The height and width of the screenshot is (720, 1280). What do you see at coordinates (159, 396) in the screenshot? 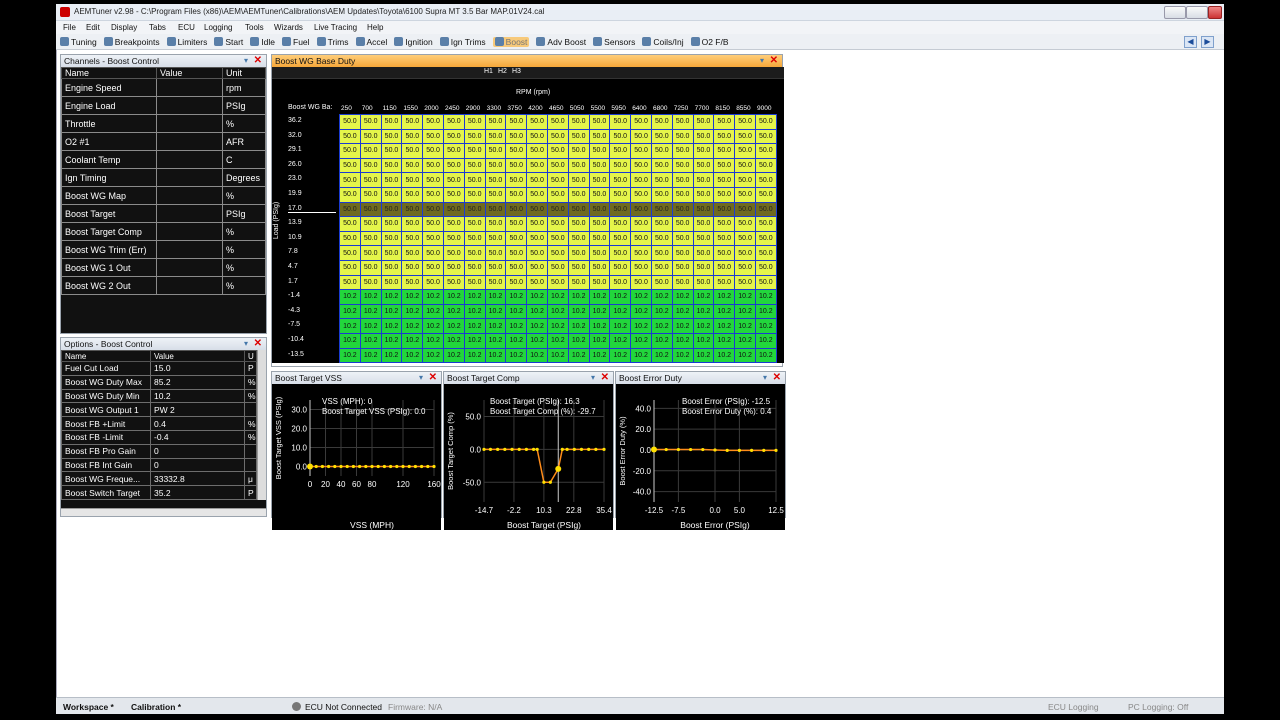
I see `table-row: Boost WG Duty Min 10.2%` at bounding box center [159, 396].